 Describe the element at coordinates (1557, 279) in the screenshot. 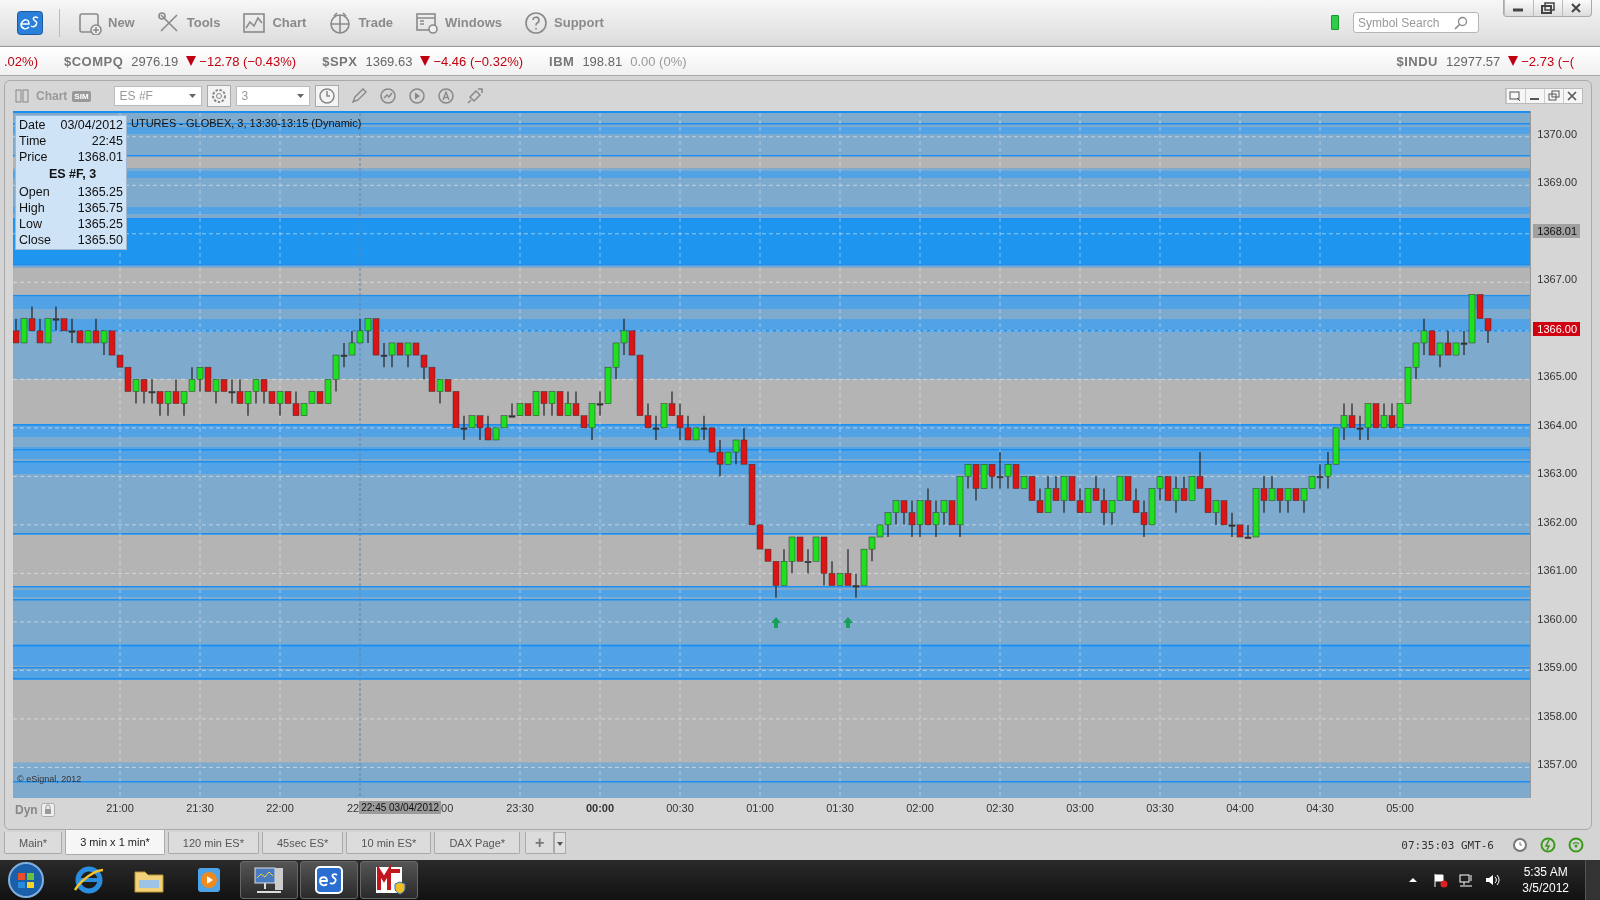

I see `price-label: 1367.00` at that location.